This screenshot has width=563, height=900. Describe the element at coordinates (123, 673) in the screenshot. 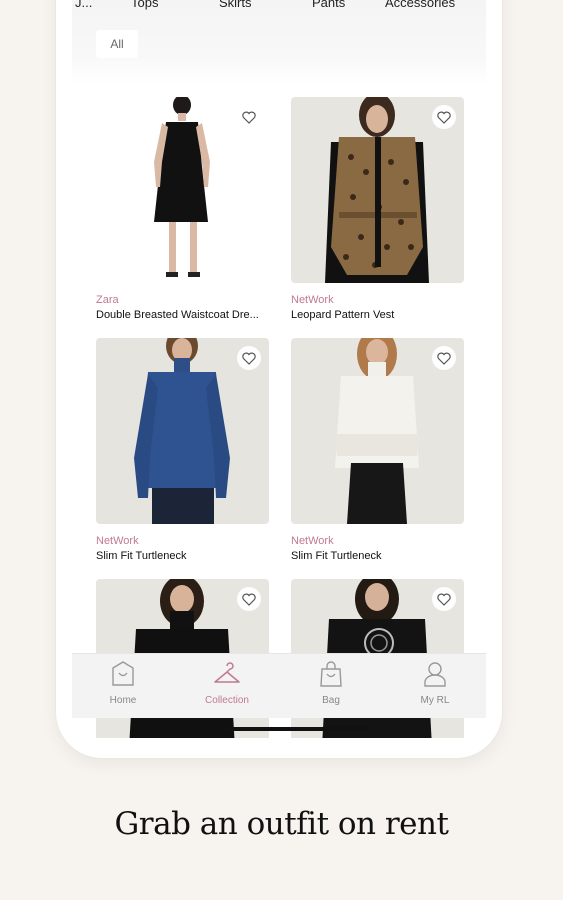

I see `home-bag-icon` at that location.